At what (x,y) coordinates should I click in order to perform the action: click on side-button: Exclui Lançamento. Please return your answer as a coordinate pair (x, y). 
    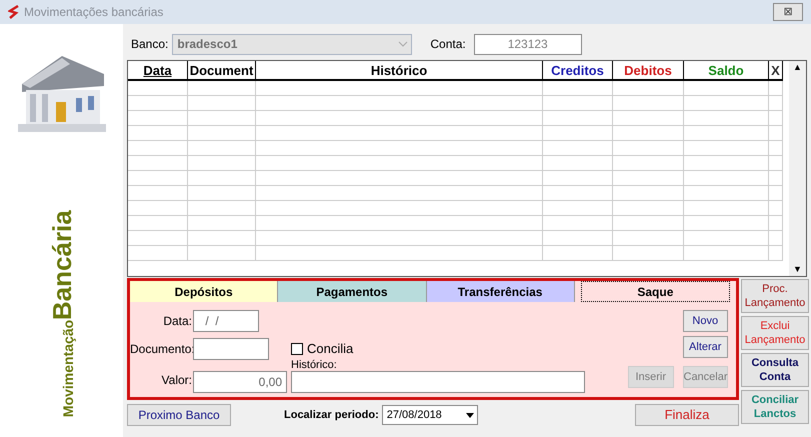
    Looking at the image, I should click on (775, 333).